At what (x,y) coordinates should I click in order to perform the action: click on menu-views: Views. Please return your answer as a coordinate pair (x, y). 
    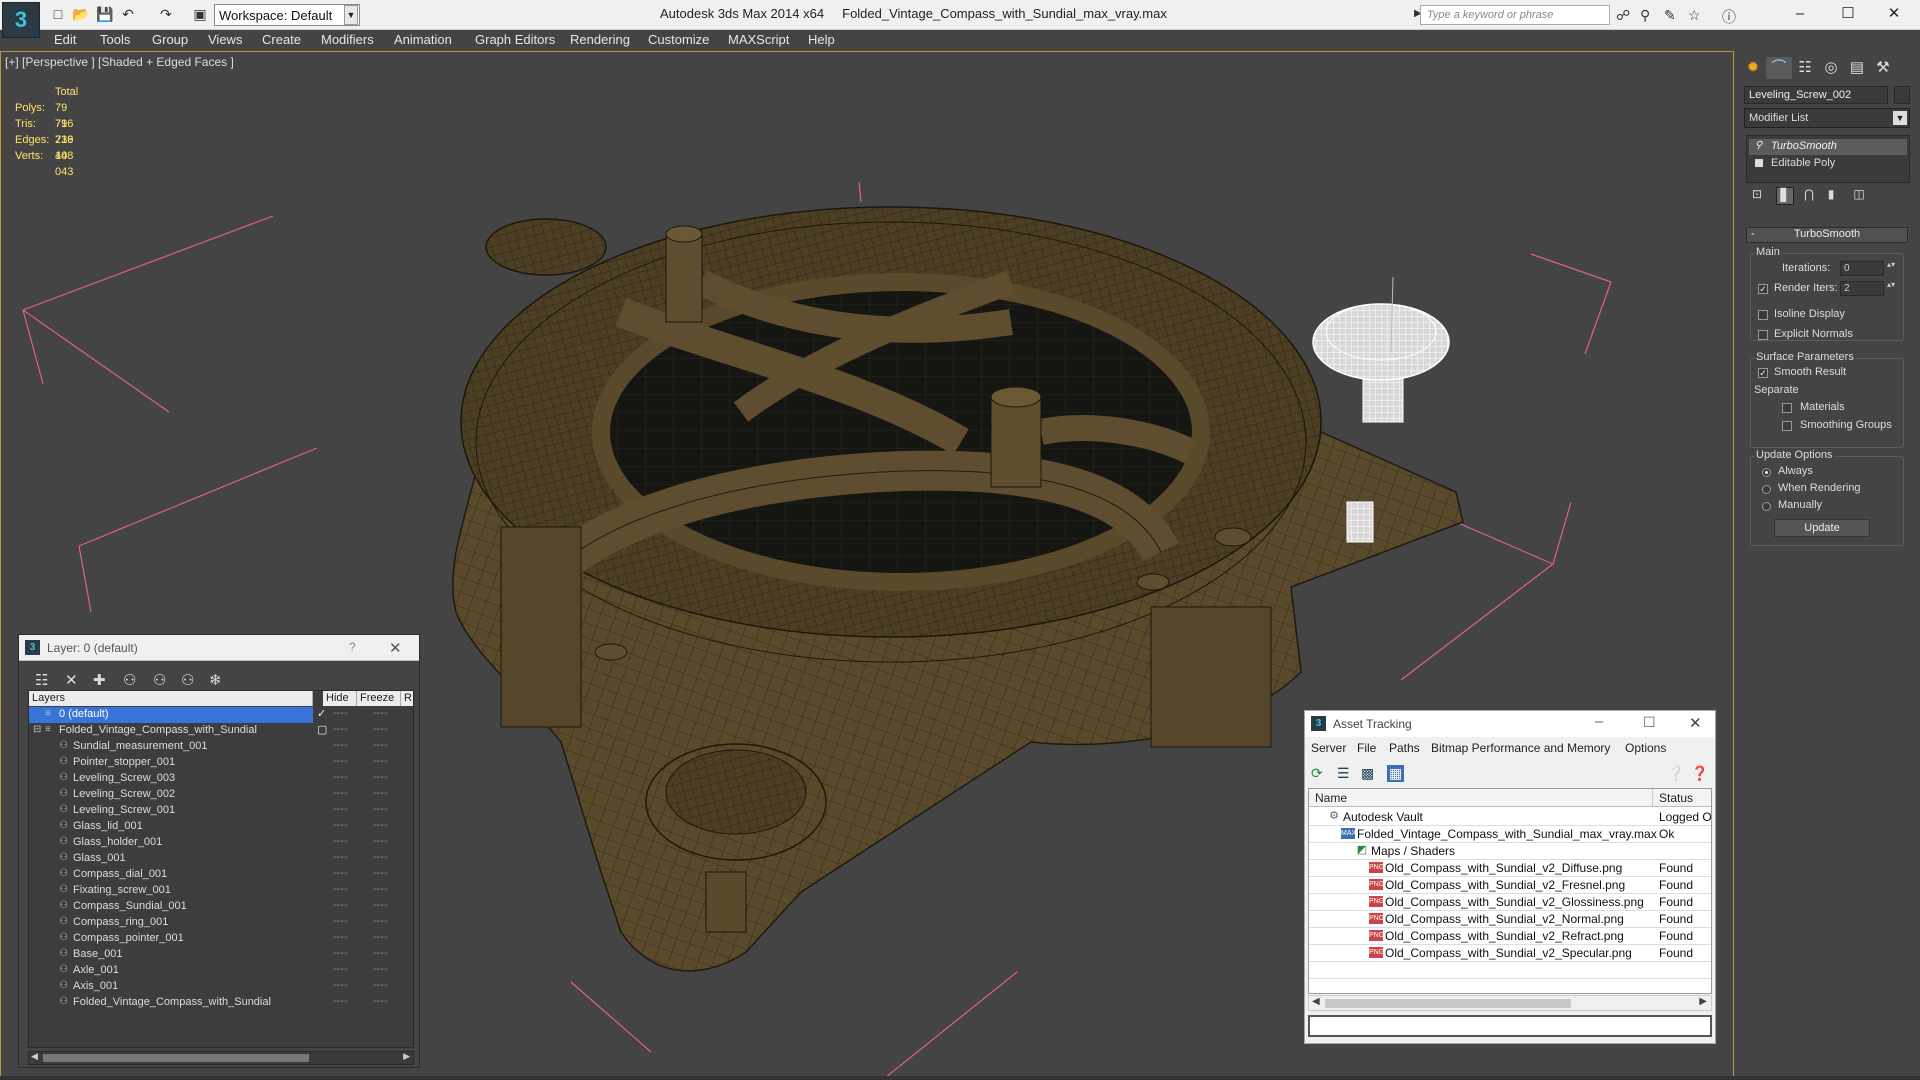
    Looking at the image, I should click on (225, 39).